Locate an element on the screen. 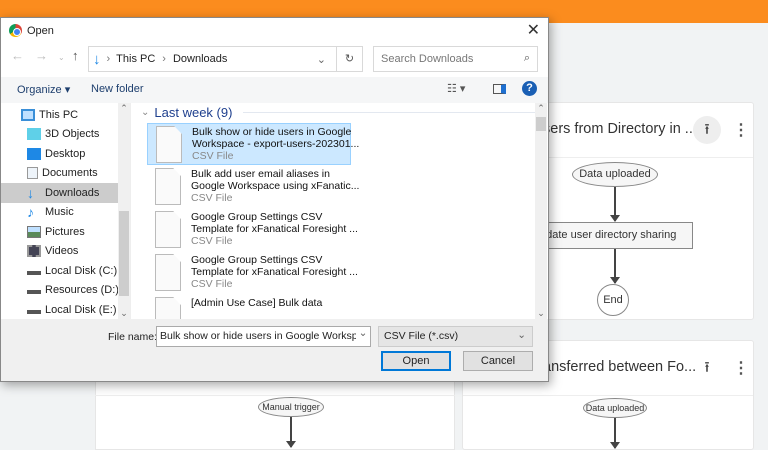 The image size is (768, 450). new-folder-button: New folder is located at coordinates (117, 89).